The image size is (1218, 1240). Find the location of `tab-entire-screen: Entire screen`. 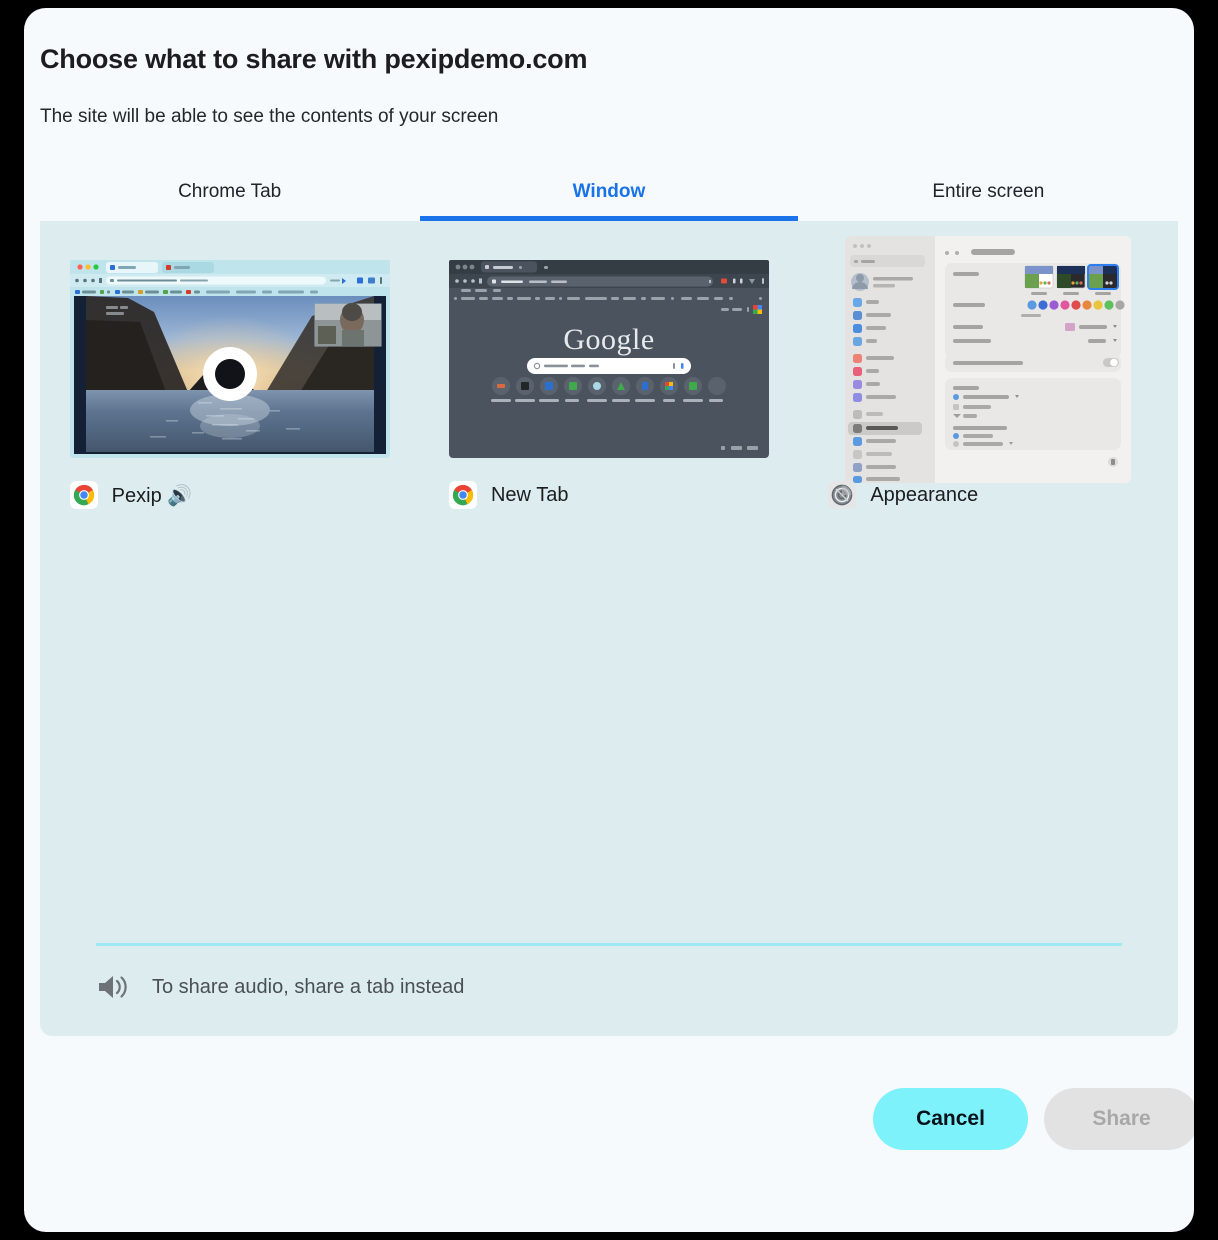

tab-entire-screen: Entire screen is located at coordinates (988, 192).